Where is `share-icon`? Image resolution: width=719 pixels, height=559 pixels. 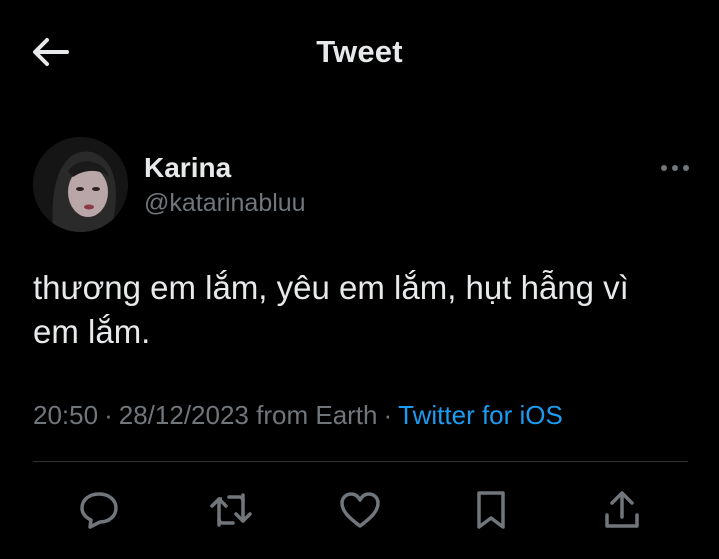
share-icon is located at coordinates (622, 510).